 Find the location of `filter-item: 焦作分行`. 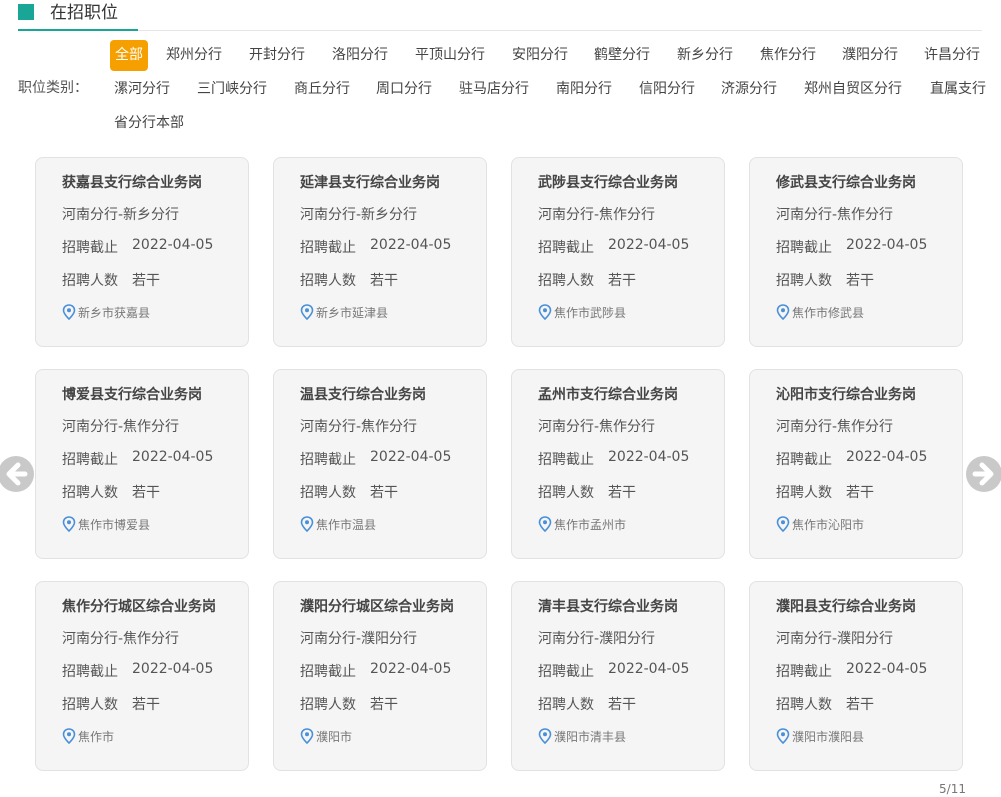

filter-item: 焦作分行 is located at coordinates (788, 55).